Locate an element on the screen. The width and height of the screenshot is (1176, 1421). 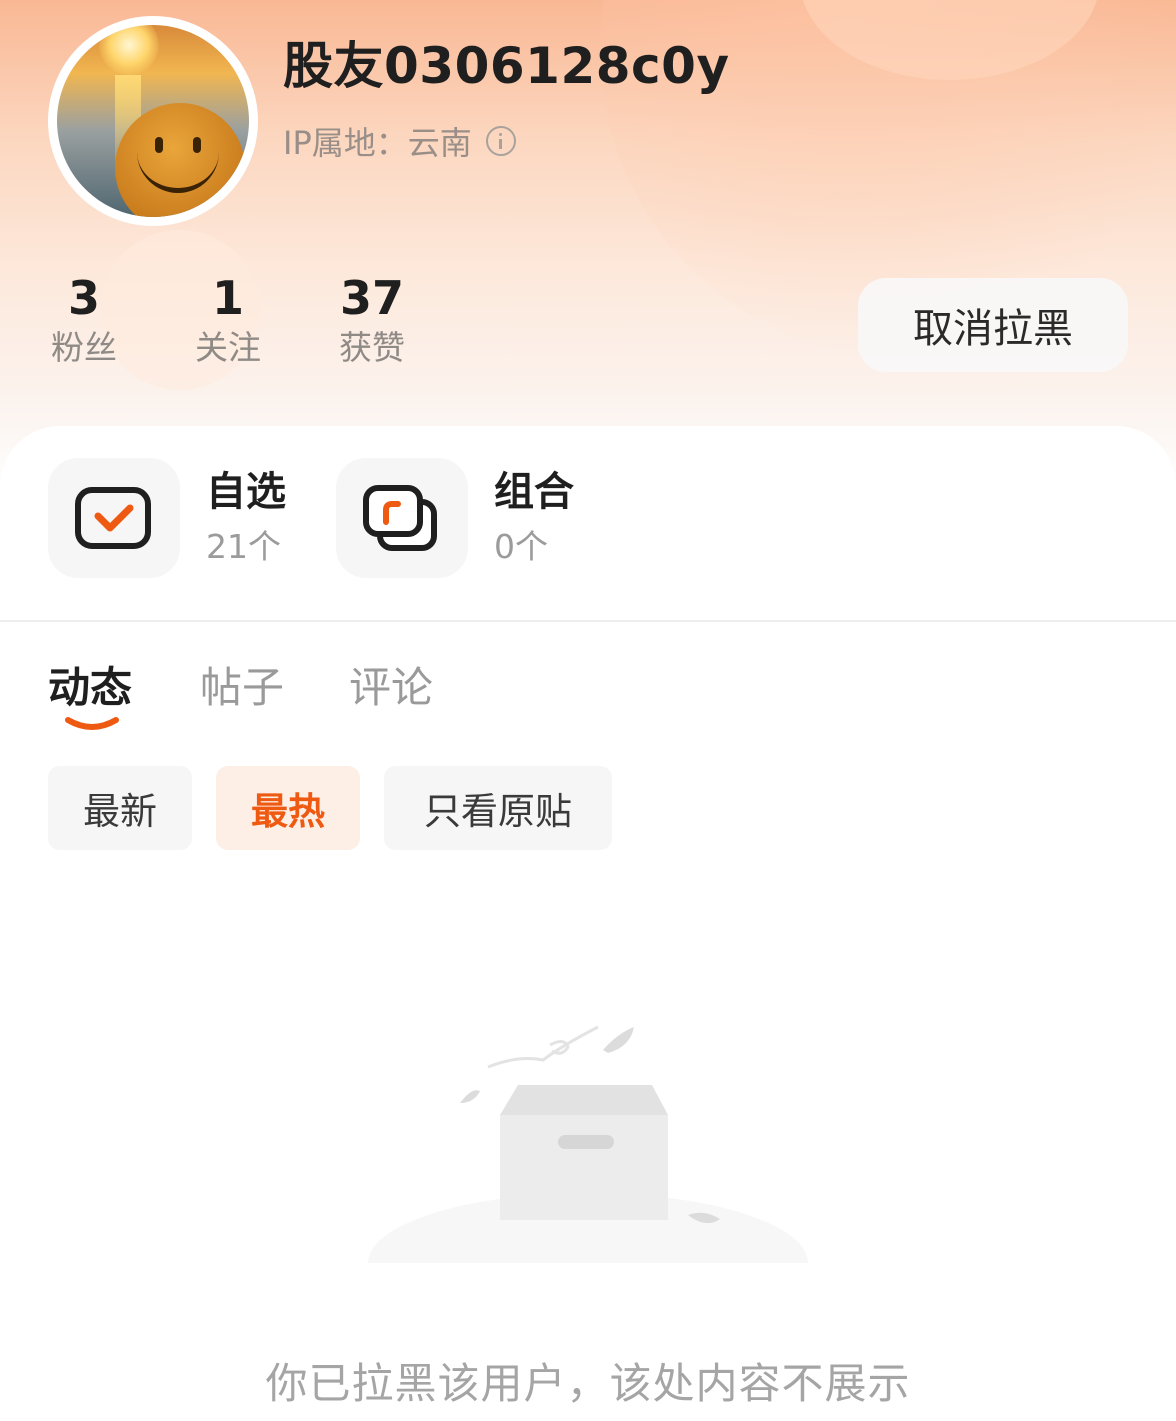
empty-state-message: 你已拉黑该用户，该处内容不展示 is located at coordinates (588, 1383).